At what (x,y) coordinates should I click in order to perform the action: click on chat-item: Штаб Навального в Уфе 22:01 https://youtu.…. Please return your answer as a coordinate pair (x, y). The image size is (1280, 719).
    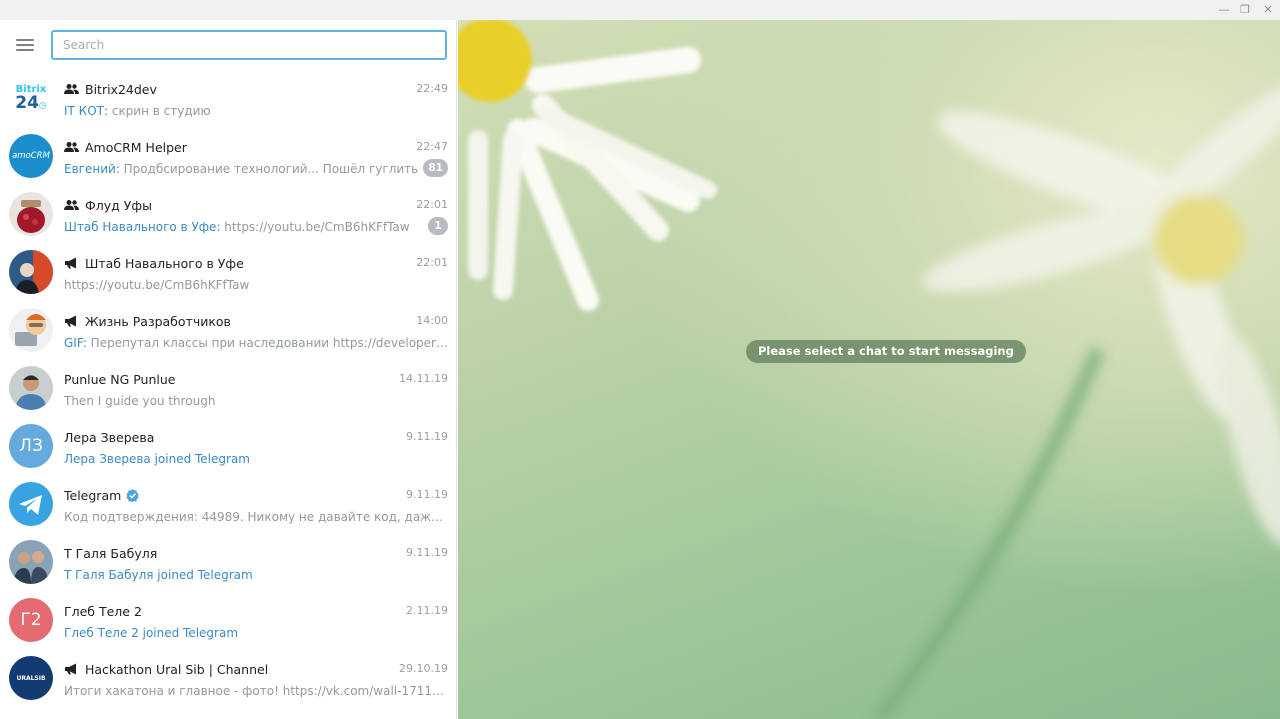
    Looking at the image, I should click on (228, 272).